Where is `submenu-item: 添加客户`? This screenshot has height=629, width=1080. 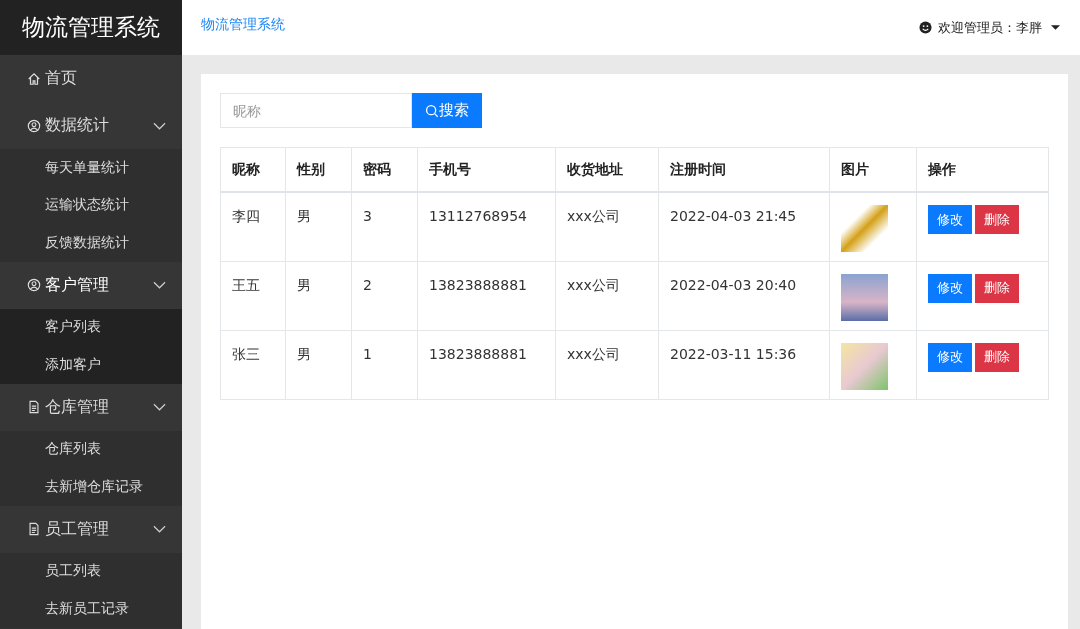
submenu-item: 添加客户 is located at coordinates (91, 365).